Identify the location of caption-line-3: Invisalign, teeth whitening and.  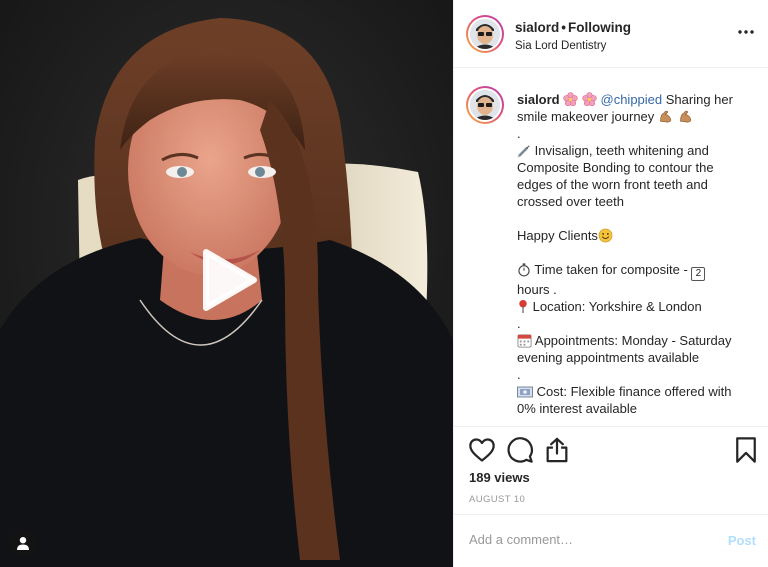
(621, 150).